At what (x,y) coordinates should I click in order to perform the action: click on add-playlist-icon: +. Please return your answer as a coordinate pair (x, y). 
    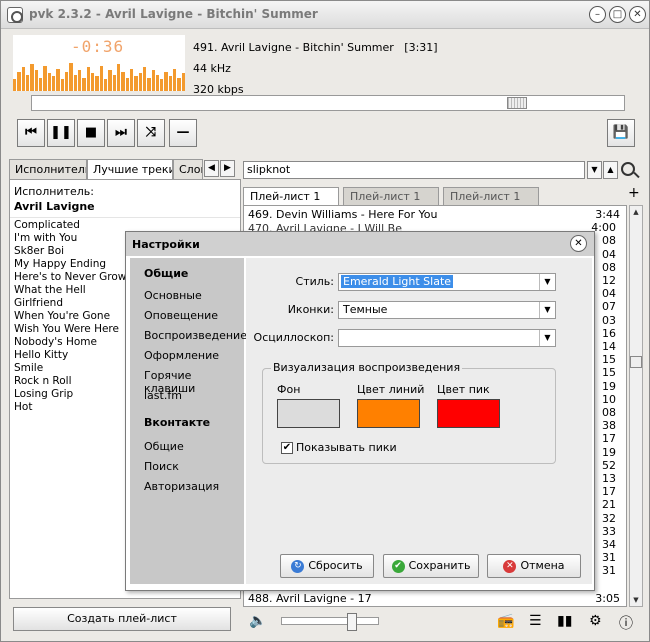
    Looking at the image, I should click on (634, 193).